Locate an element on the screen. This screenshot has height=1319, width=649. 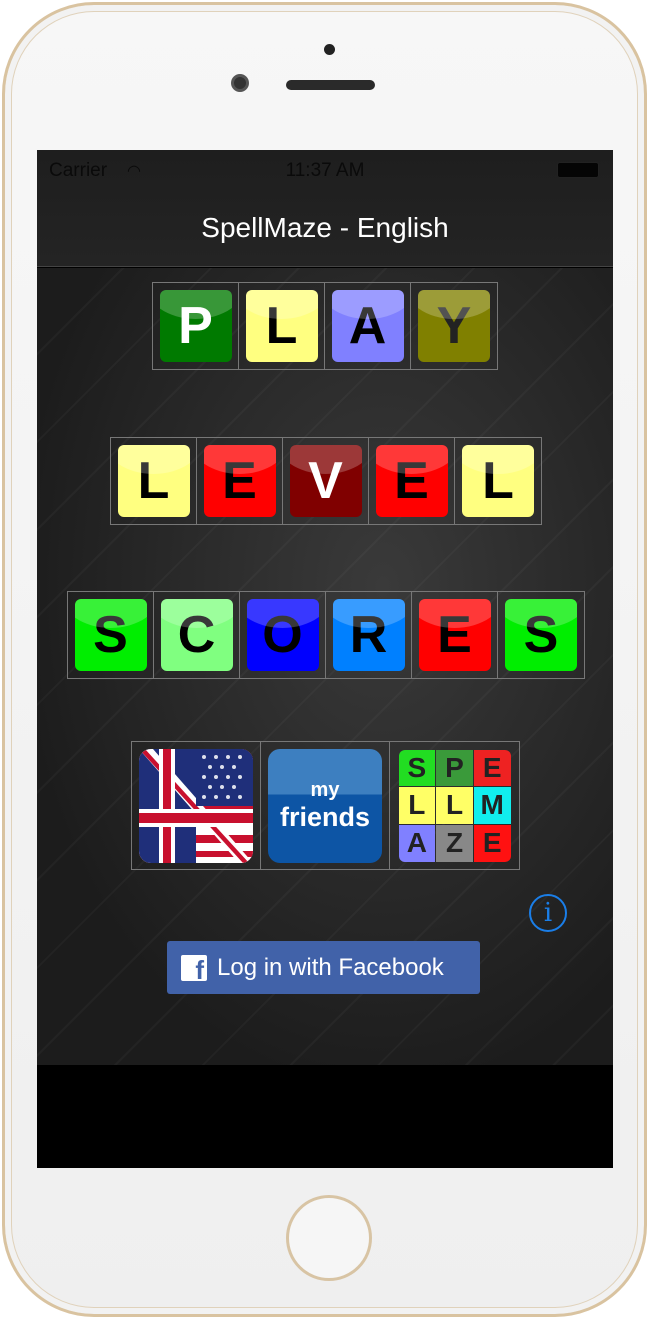
logo-letter: P is located at coordinates (454, 768).